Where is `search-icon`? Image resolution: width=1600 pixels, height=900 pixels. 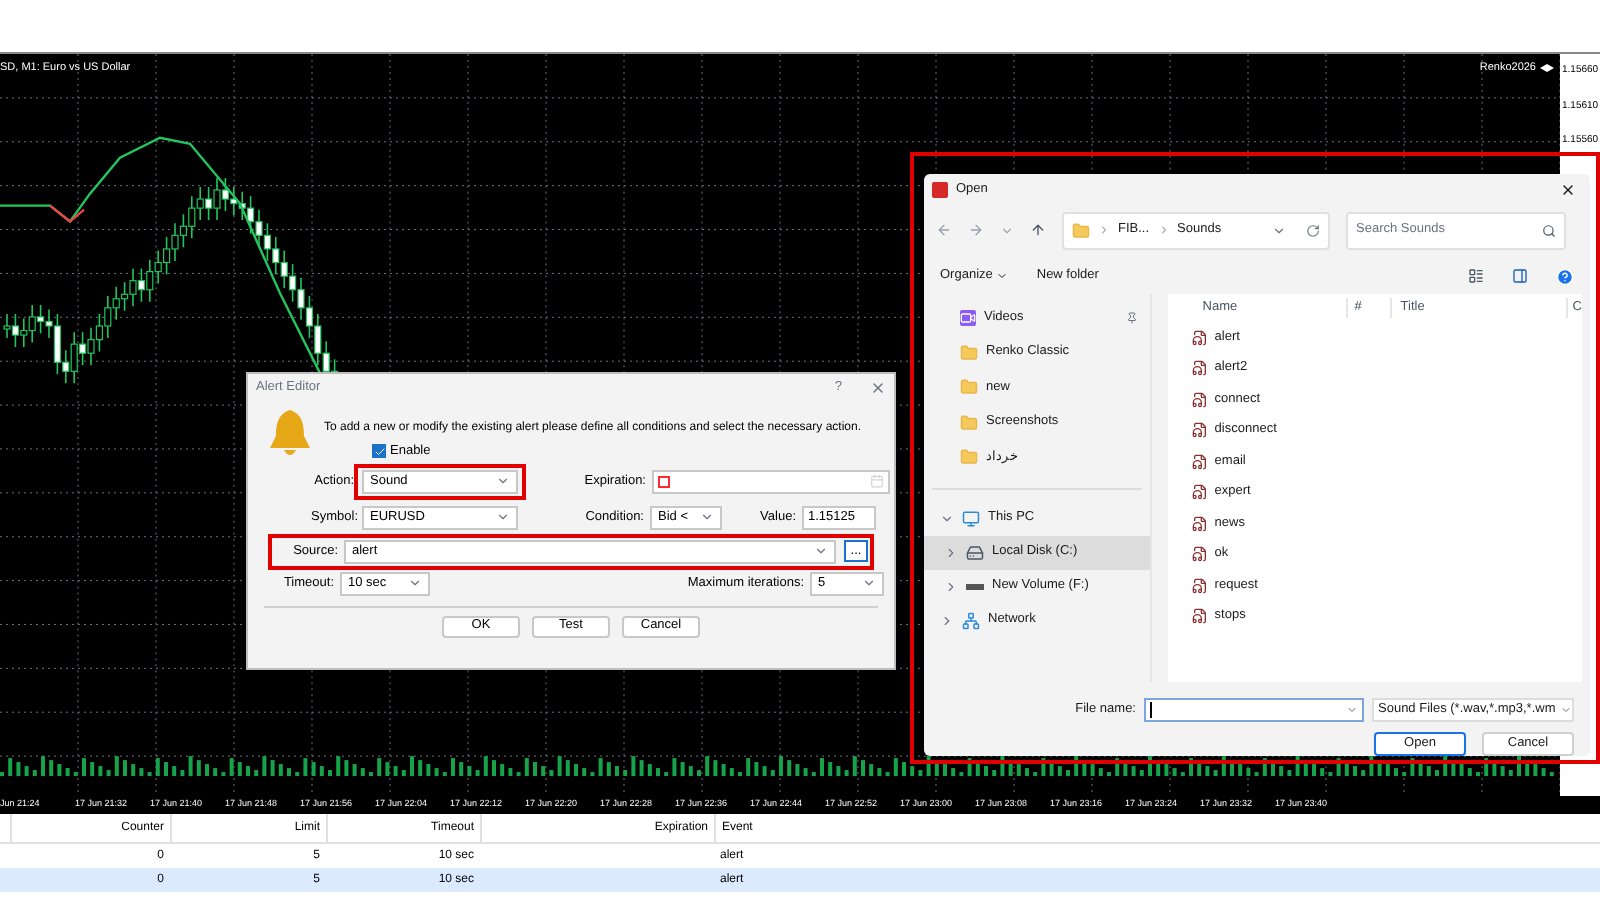
search-icon is located at coordinates (1549, 230).